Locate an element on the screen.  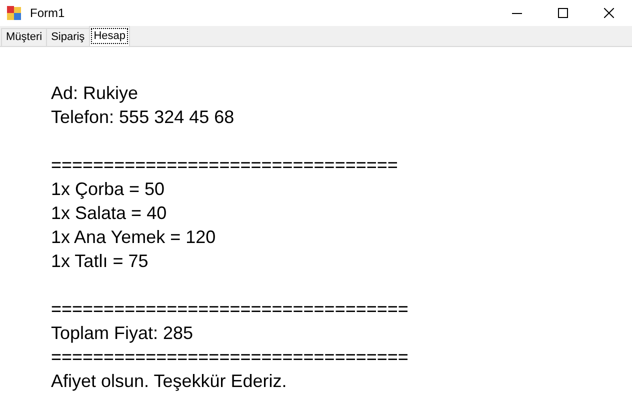
close-icon is located at coordinates (609, 13).